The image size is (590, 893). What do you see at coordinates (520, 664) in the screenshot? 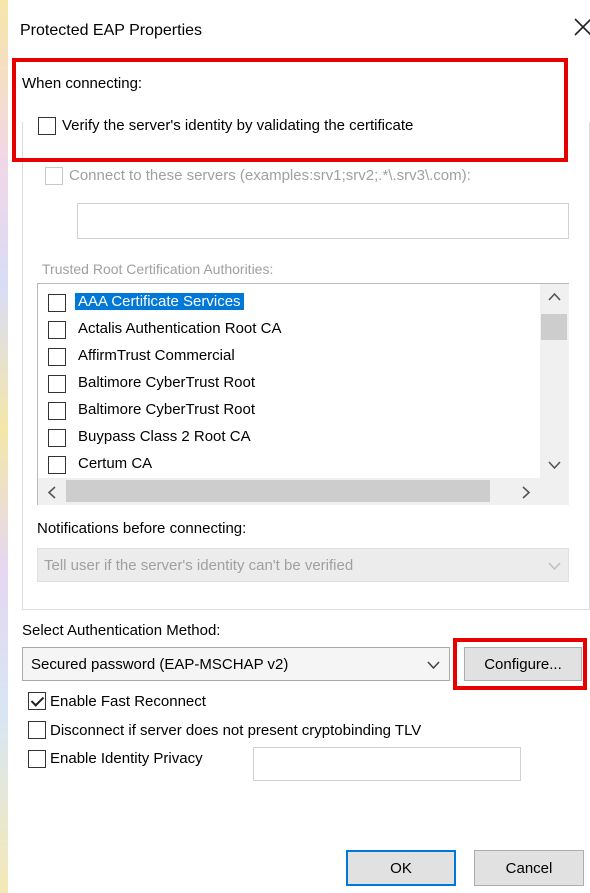
I see `highlight-box-configure` at bounding box center [520, 664].